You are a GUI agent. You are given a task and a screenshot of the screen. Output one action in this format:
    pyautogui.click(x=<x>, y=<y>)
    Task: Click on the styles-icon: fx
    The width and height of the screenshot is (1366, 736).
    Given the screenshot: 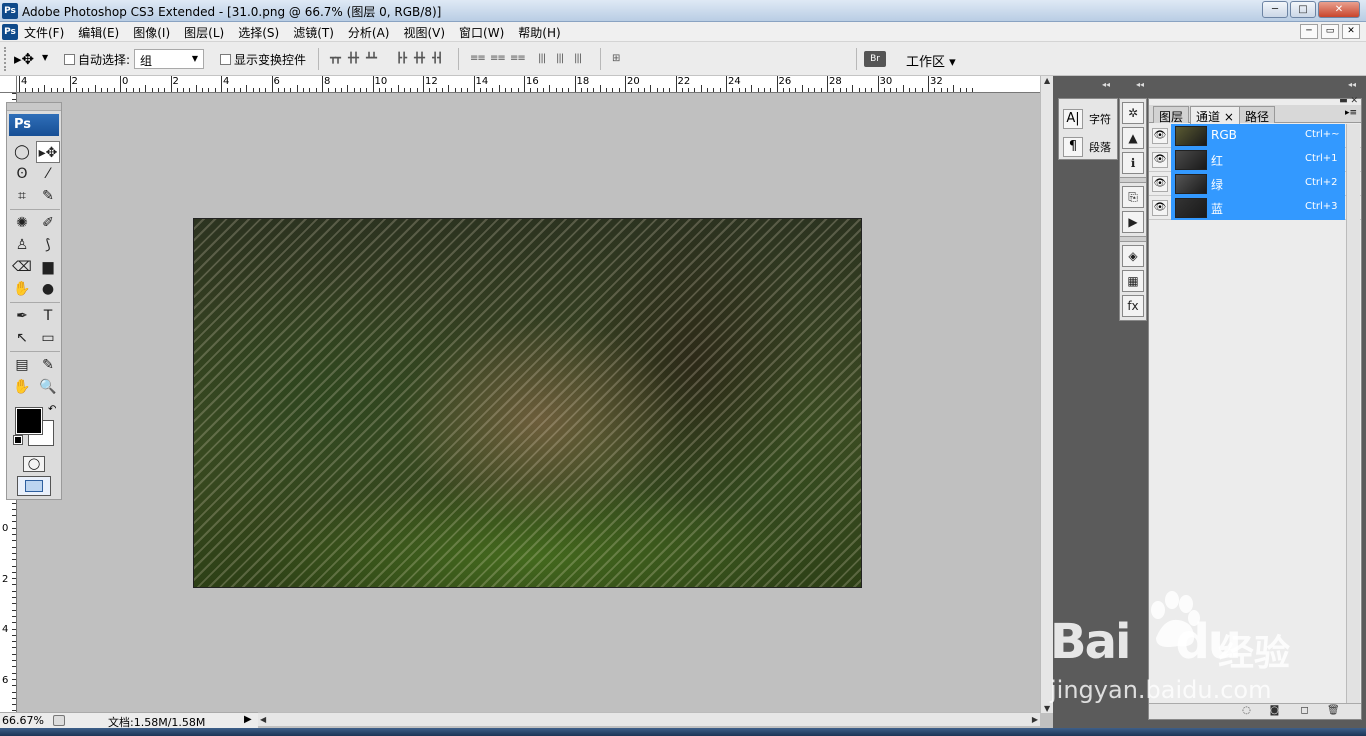 What is the action you would take?
    pyautogui.click(x=1133, y=306)
    